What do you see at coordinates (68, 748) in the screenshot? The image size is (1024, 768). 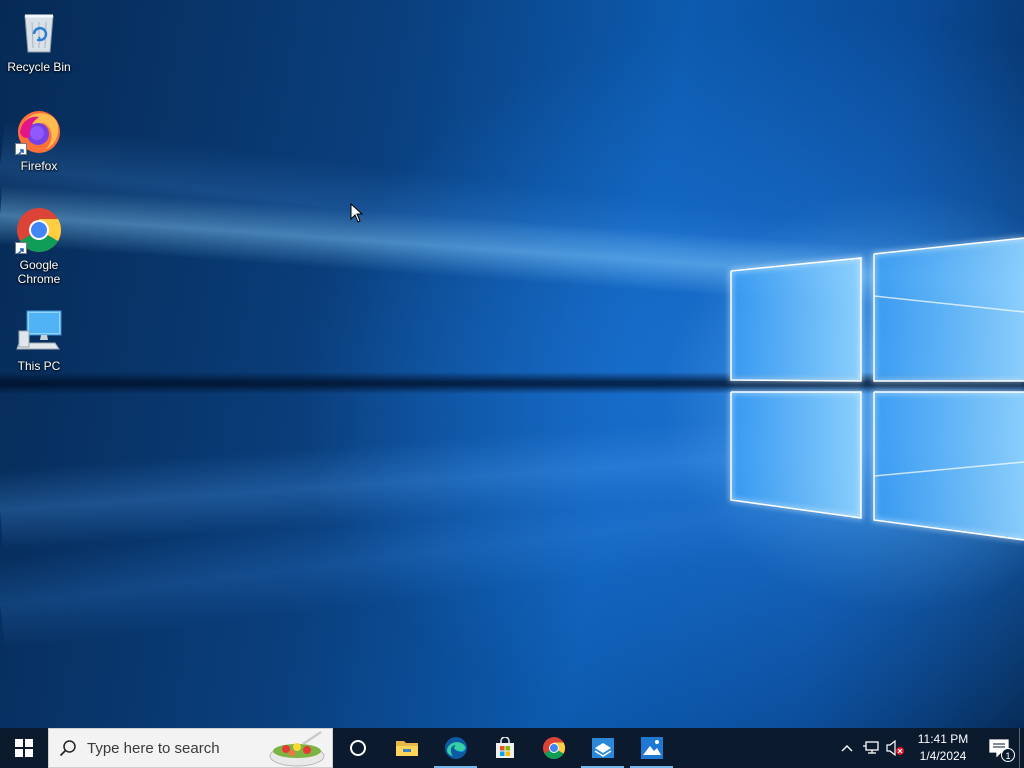 I see `search-icon` at bounding box center [68, 748].